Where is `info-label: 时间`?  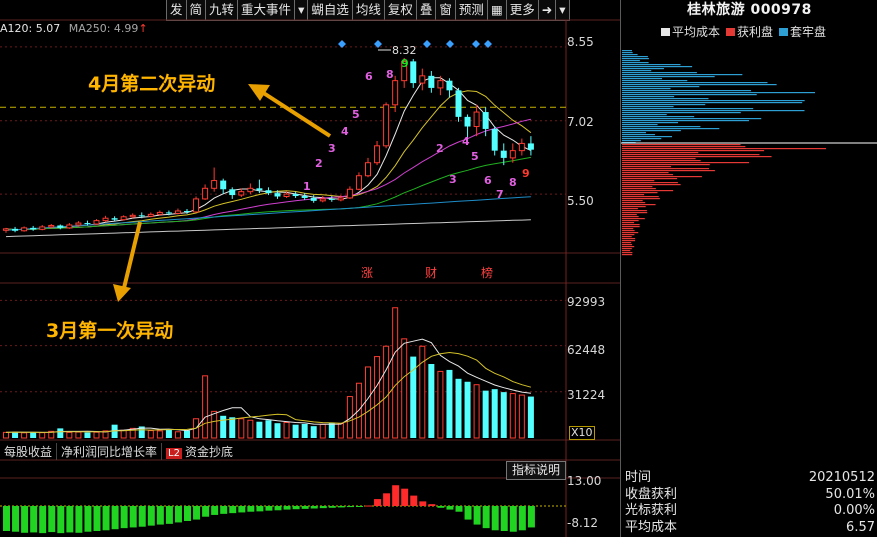
info-label: 时间 is located at coordinates (638, 477).